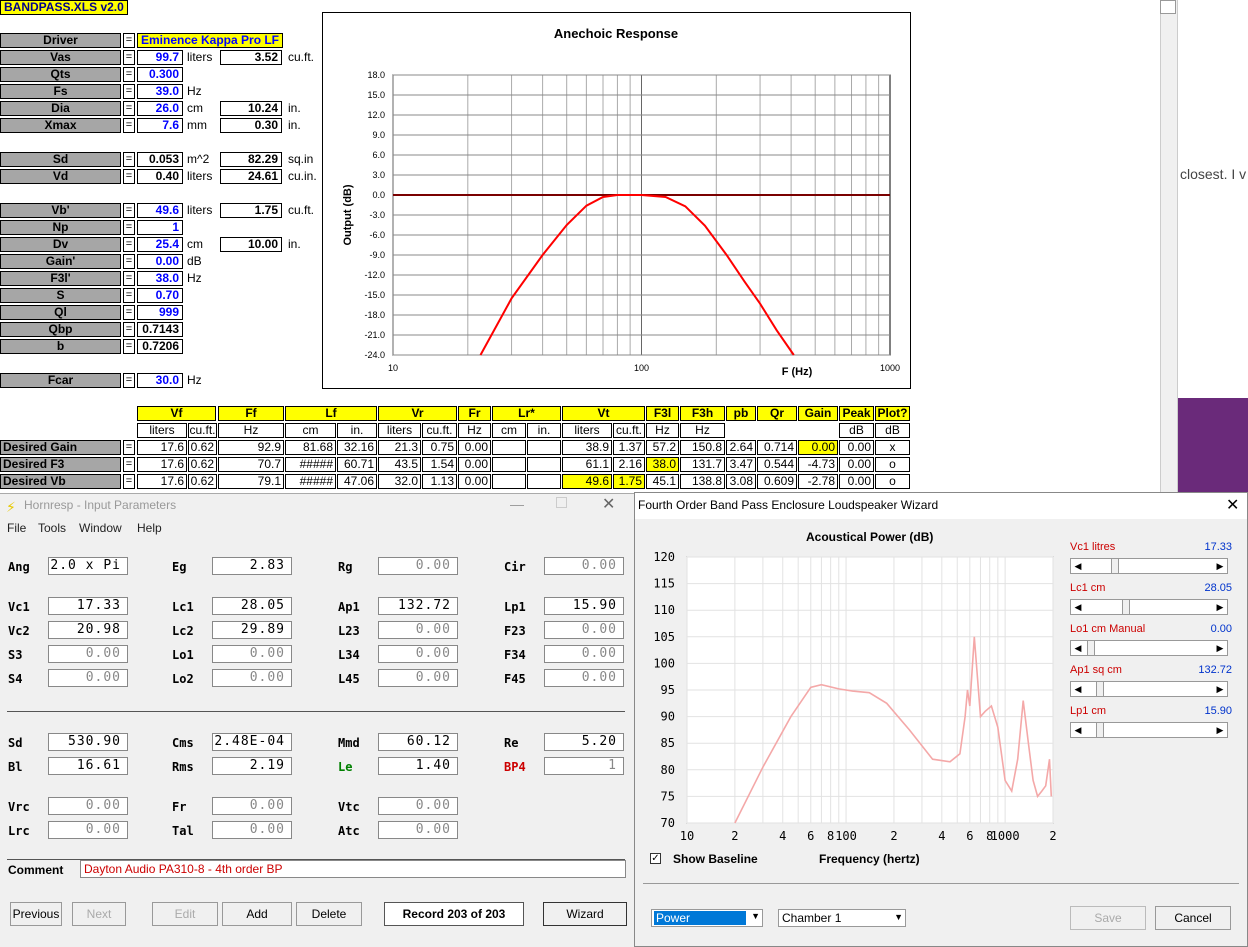 The image size is (1248, 947). I want to click on param-label-qts: Qts, so click(60, 74).